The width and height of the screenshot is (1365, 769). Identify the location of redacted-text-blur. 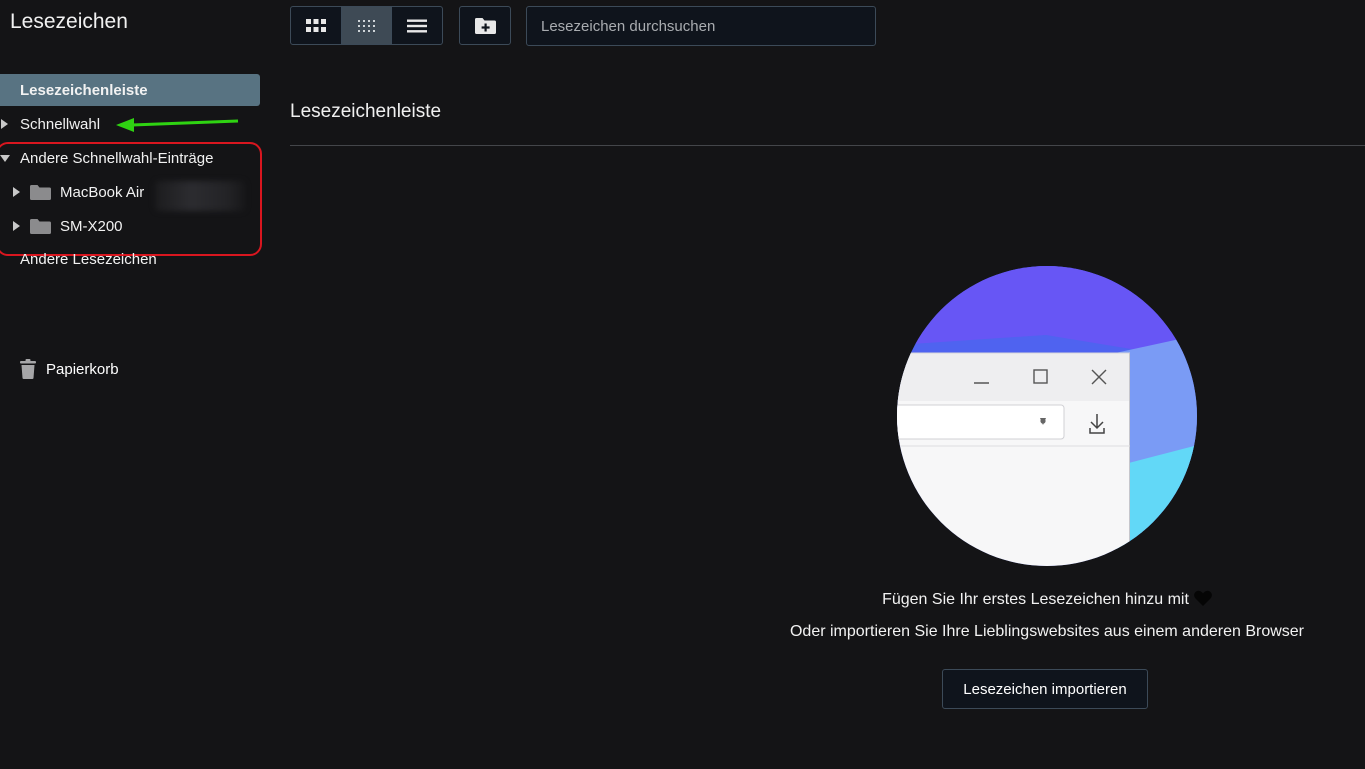
(200, 196).